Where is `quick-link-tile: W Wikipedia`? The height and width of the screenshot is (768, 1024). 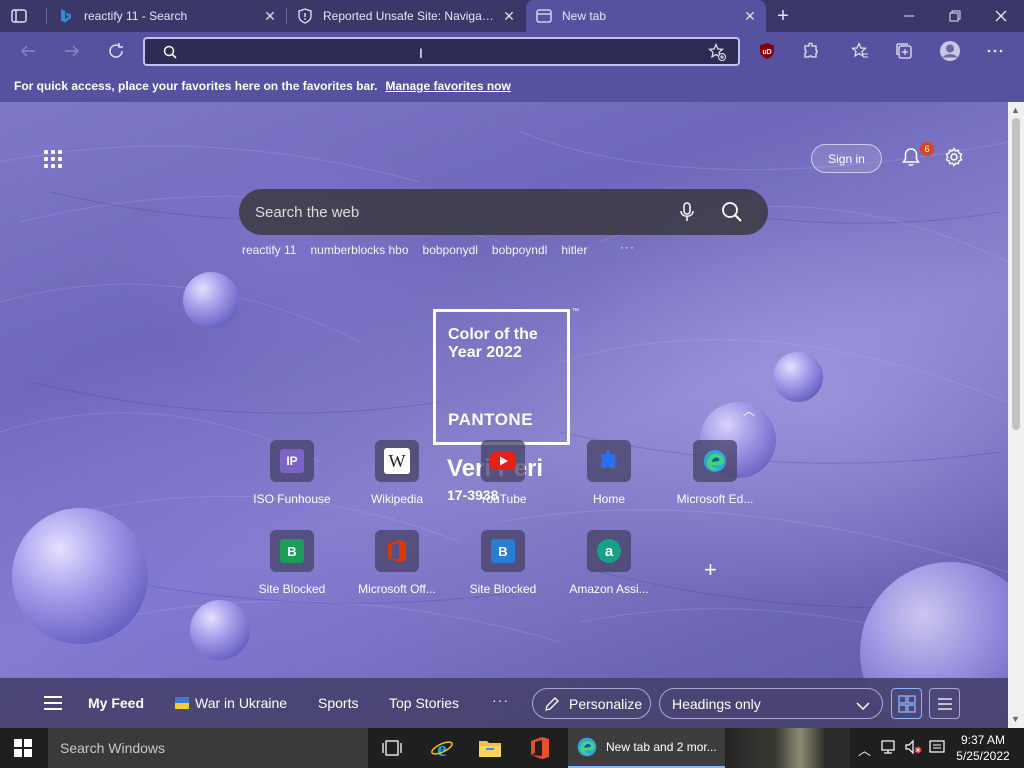
quick-link-tile: W Wikipedia is located at coordinates (397, 475).